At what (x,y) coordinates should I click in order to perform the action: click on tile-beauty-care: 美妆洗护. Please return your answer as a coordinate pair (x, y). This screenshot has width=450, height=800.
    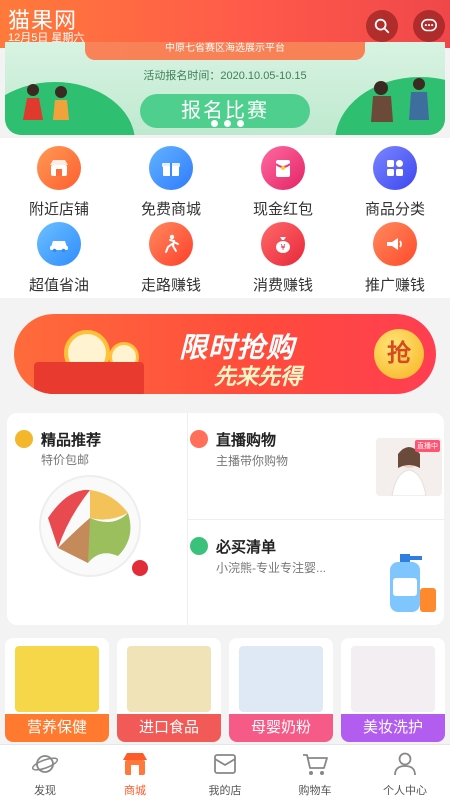
    Looking at the image, I should click on (393, 690).